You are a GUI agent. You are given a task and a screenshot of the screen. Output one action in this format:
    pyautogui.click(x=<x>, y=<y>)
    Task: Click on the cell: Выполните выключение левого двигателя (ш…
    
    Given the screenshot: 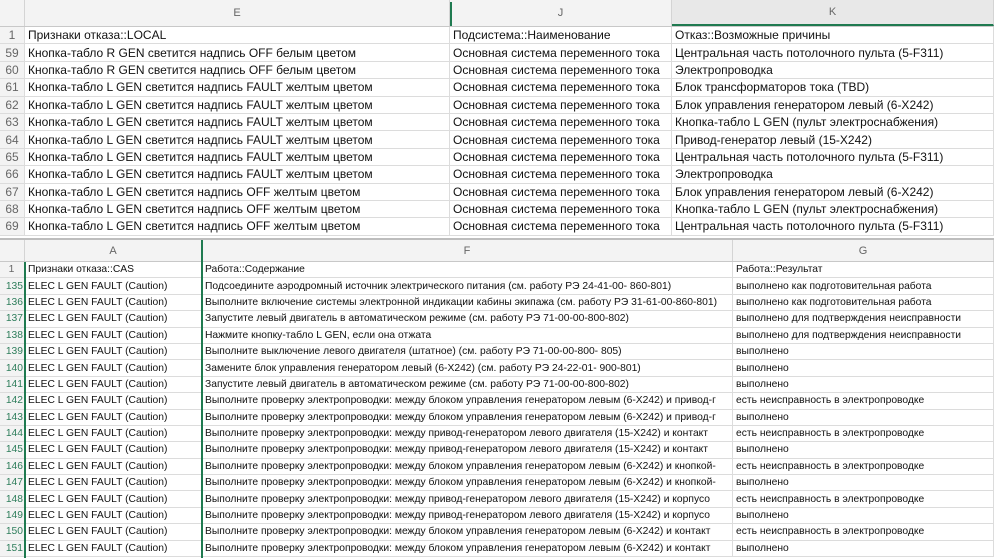 What is the action you would take?
    pyautogui.click(x=467, y=351)
    